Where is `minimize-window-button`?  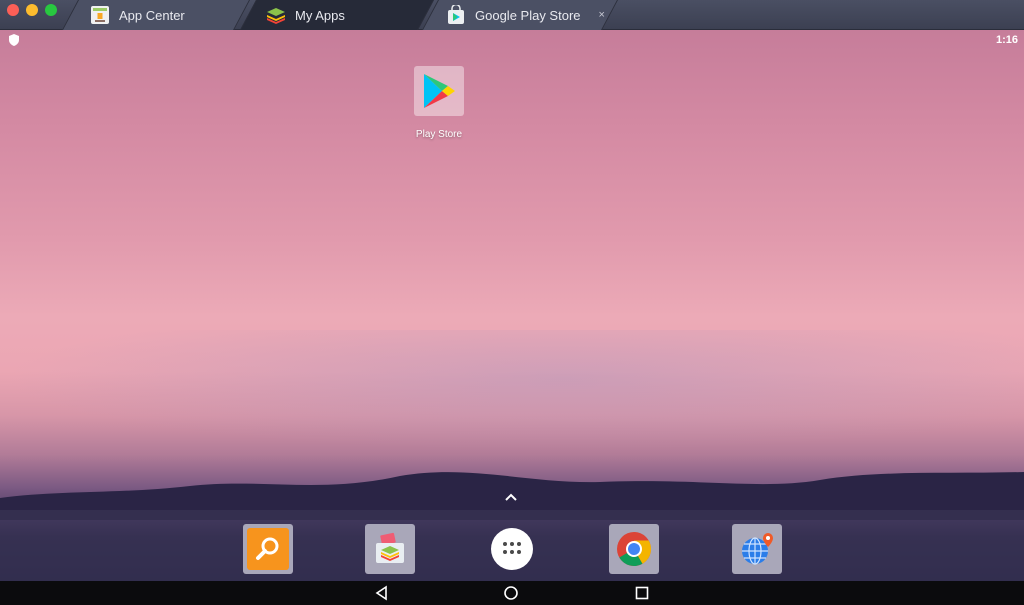
minimize-window-button is located at coordinates (32, 10).